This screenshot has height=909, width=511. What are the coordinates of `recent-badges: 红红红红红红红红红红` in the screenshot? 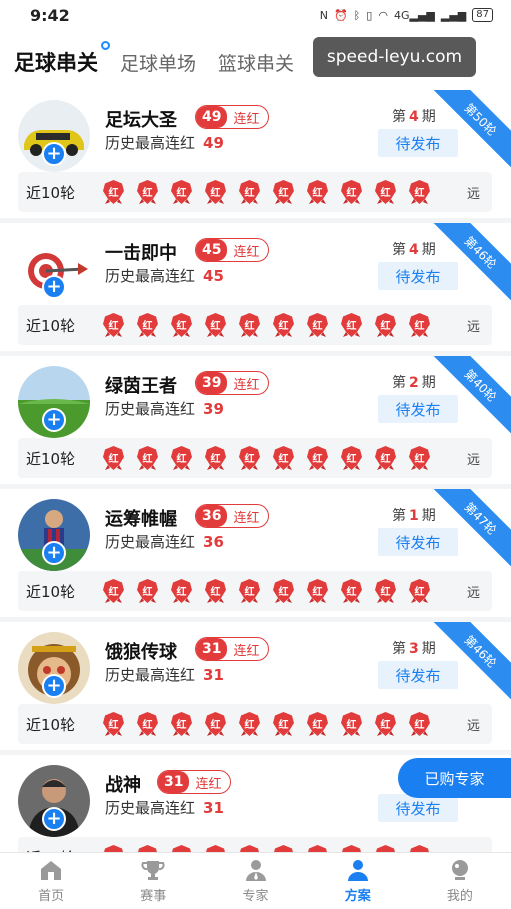 It's located at (266, 591).